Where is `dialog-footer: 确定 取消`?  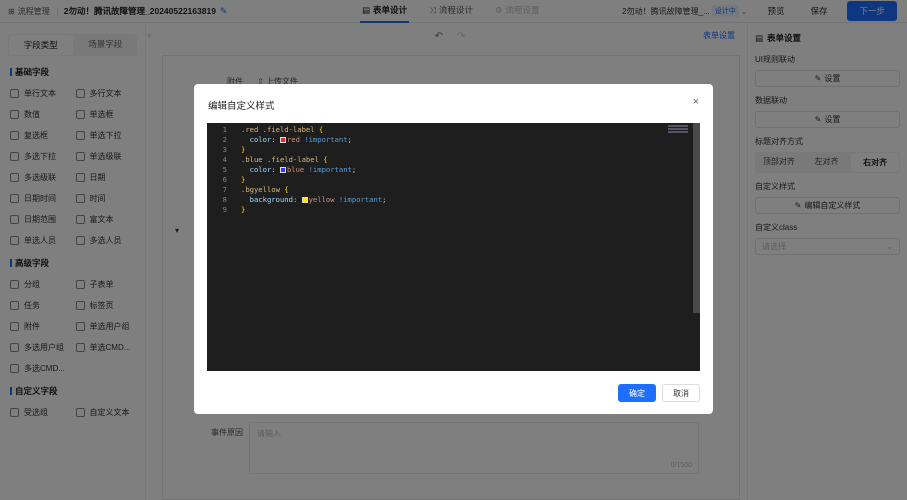 dialog-footer: 确定 取消 is located at coordinates (659, 393).